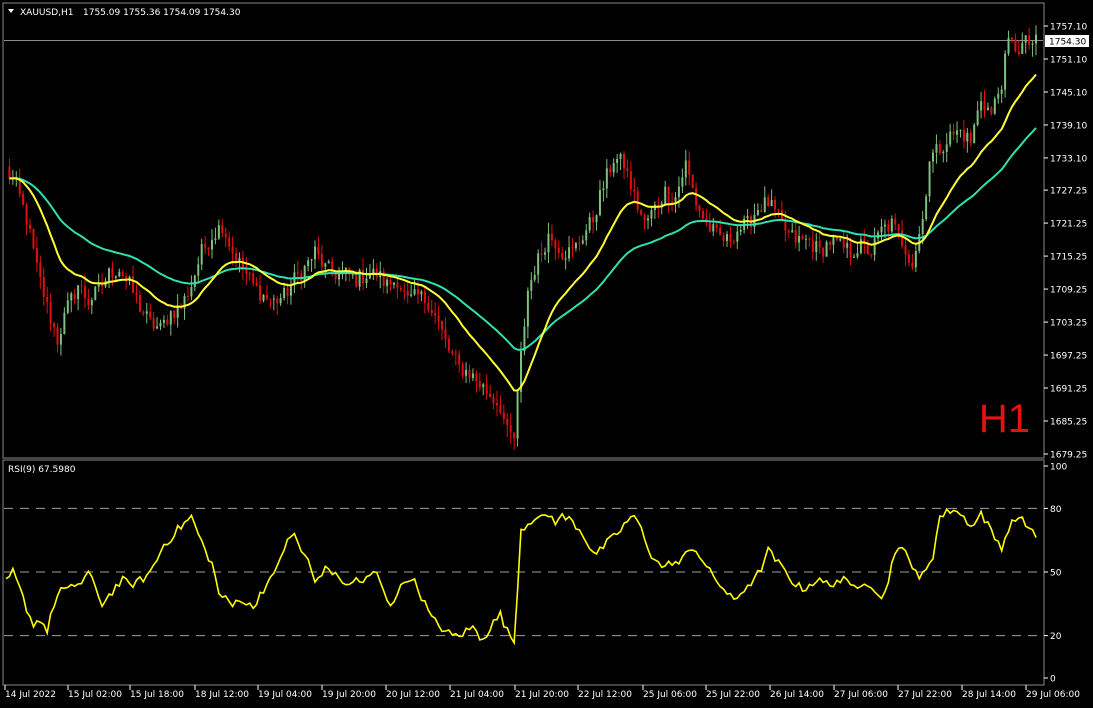 The image size is (1093, 708). Describe the element at coordinates (1053, 695) in the screenshot. I see `time-tick-label: 29 Jul 06:00` at that location.